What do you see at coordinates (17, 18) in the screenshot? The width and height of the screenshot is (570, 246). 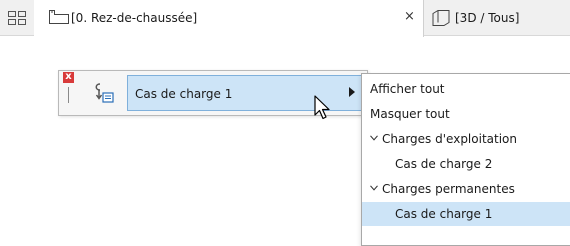 I see `view-grid-icon` at bounding box center [17, 18].